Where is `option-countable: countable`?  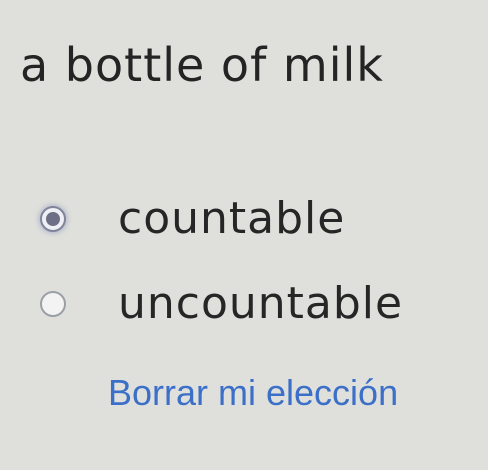 option-countable: countable is located at coordinates (192, 218).